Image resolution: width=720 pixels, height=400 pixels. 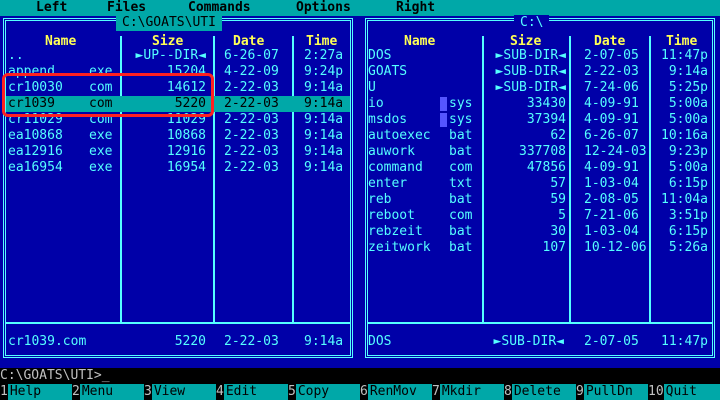 I want to click on file-name: msdos, so click(x=388, y=119).